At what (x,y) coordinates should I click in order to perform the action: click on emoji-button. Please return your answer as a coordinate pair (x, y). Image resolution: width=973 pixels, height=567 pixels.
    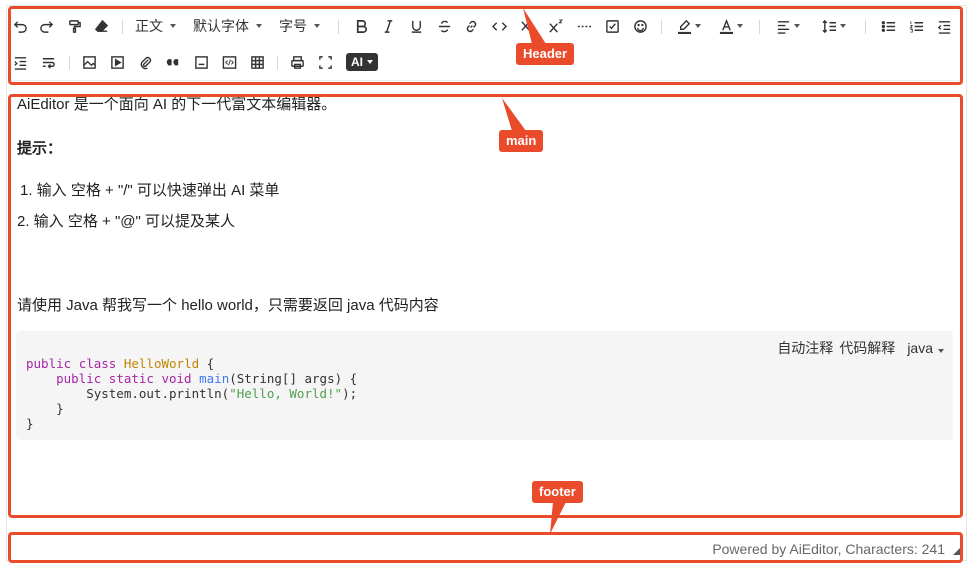
    Looking at the image, I should click on (640, 26).